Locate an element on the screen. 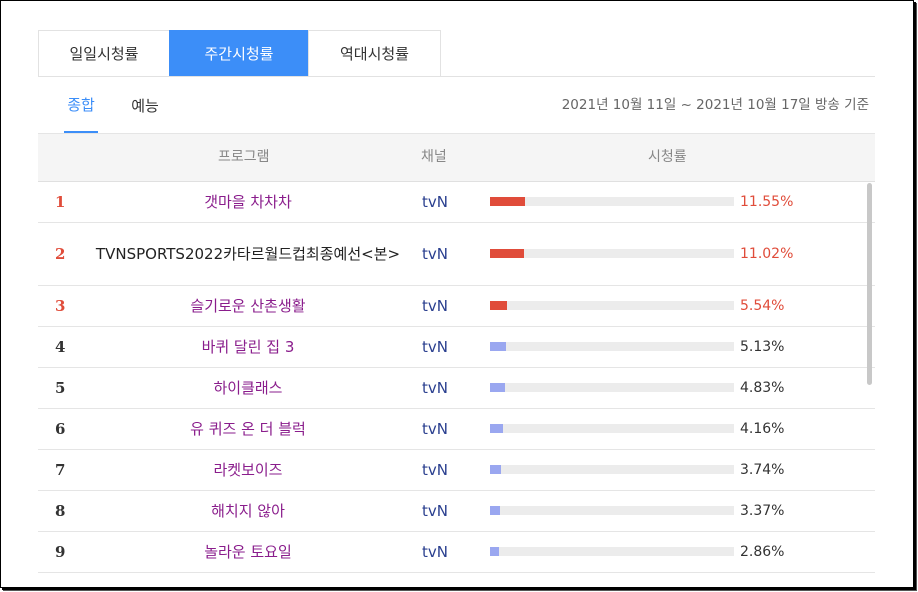 The height and width of the screenshot is (592, 918). rating-value: 5.54% is located at coordinates (762, 306).